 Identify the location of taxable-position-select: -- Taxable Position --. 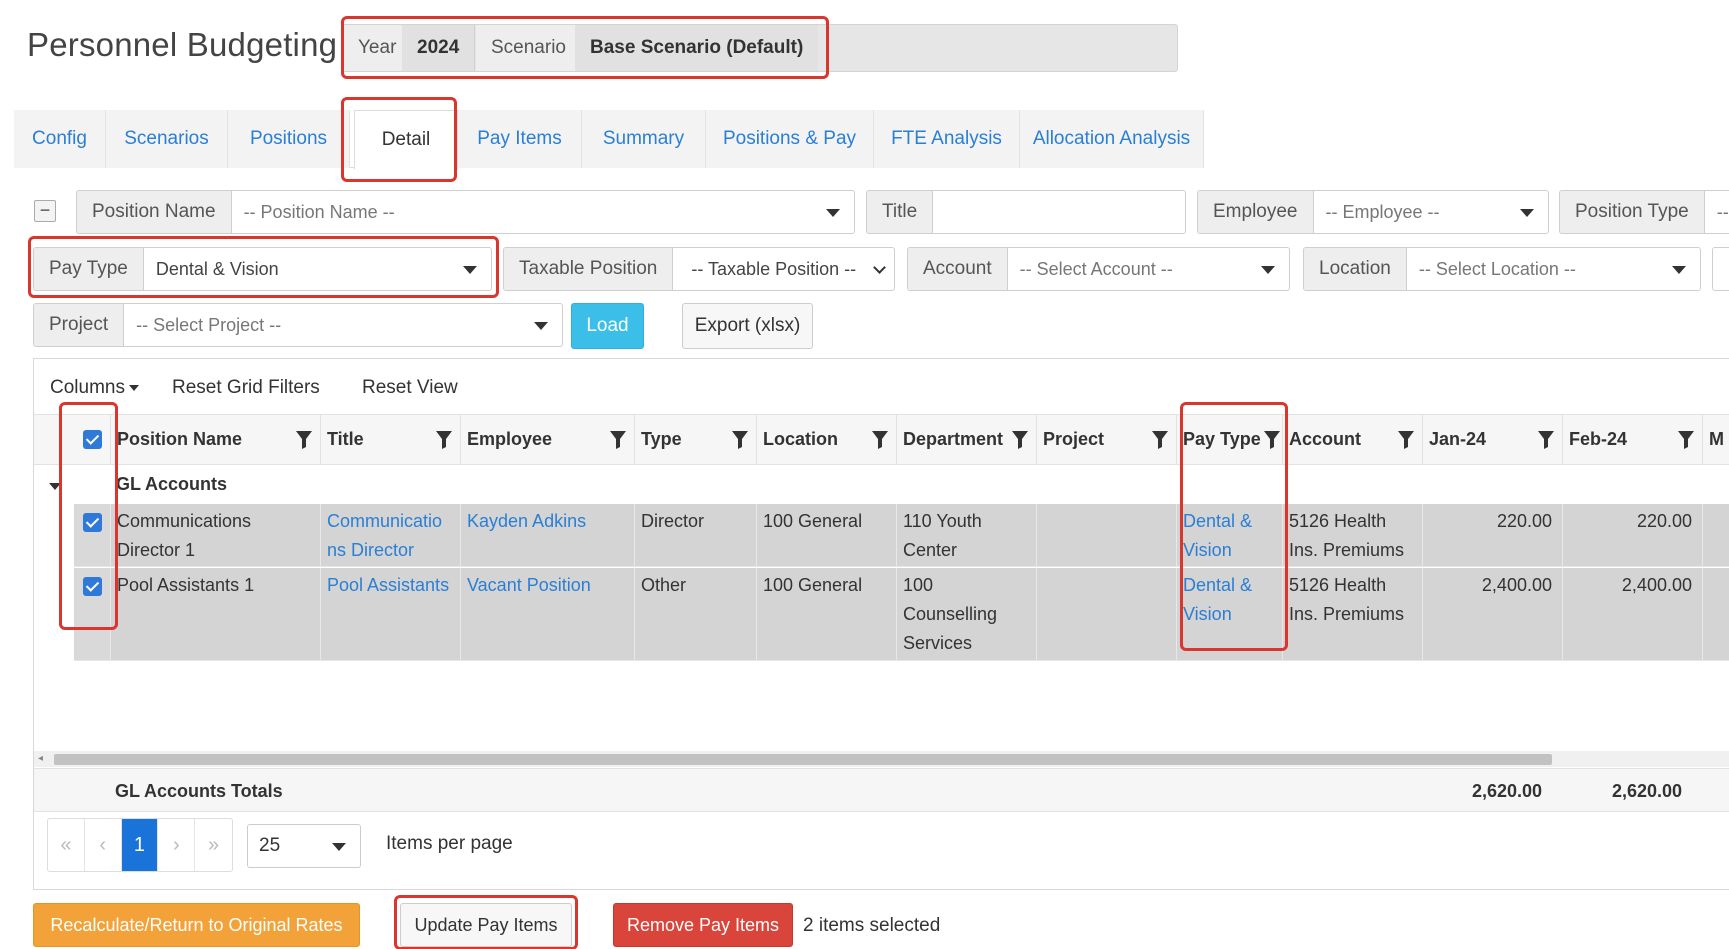
(783, 269).